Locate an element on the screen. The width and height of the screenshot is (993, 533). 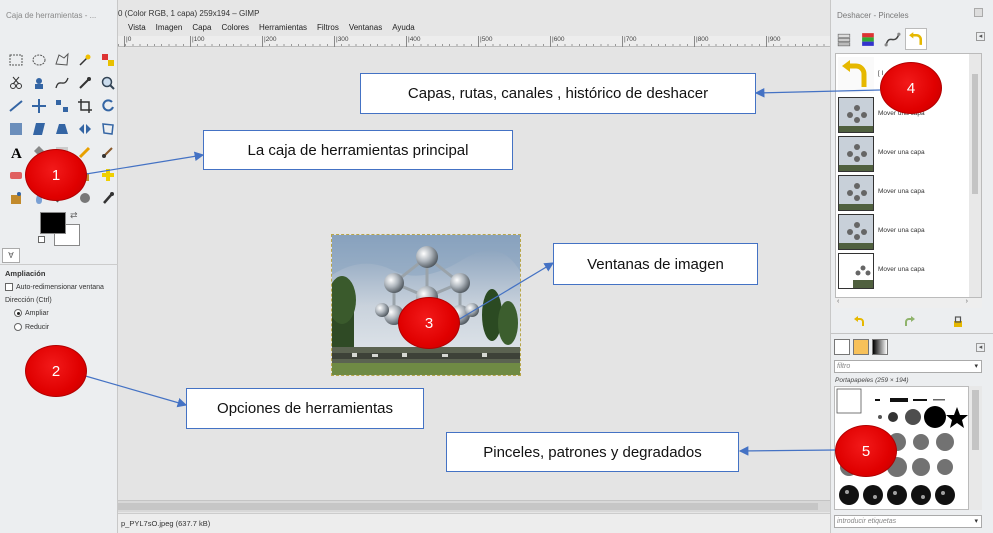
swap-colors-icon: ⇄ is located at coordinates (74, 215).